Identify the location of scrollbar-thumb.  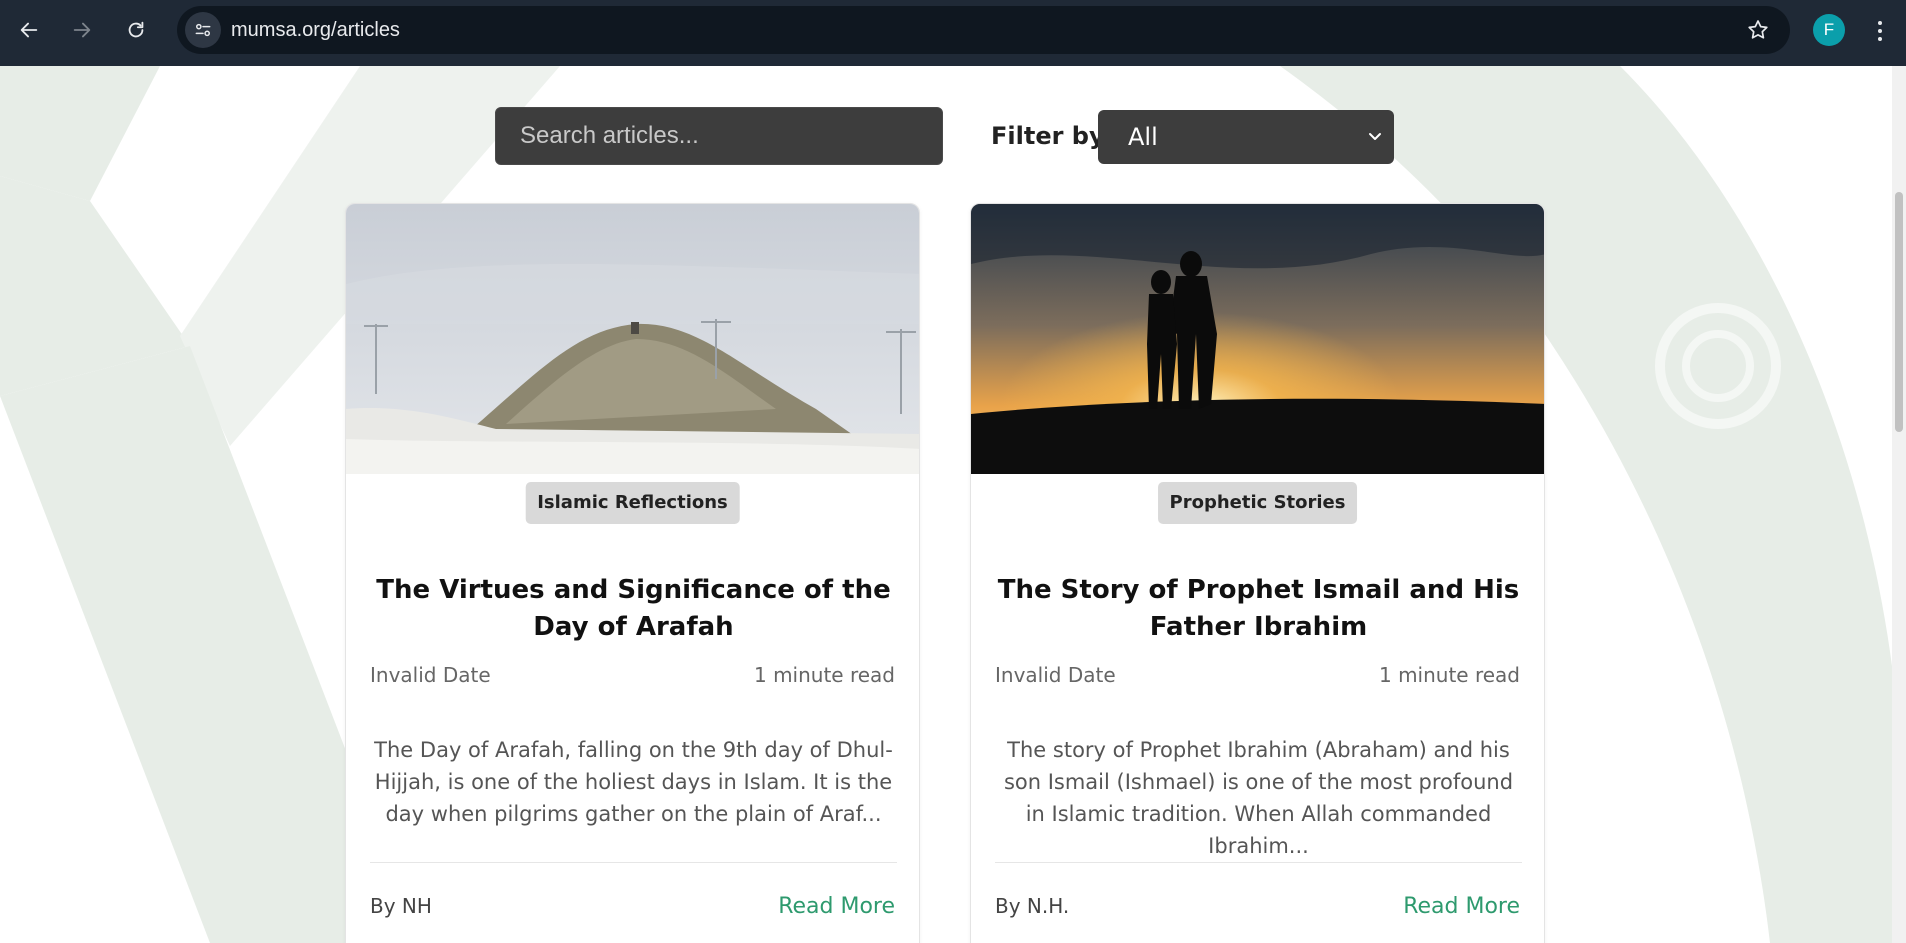
(1899, 312).